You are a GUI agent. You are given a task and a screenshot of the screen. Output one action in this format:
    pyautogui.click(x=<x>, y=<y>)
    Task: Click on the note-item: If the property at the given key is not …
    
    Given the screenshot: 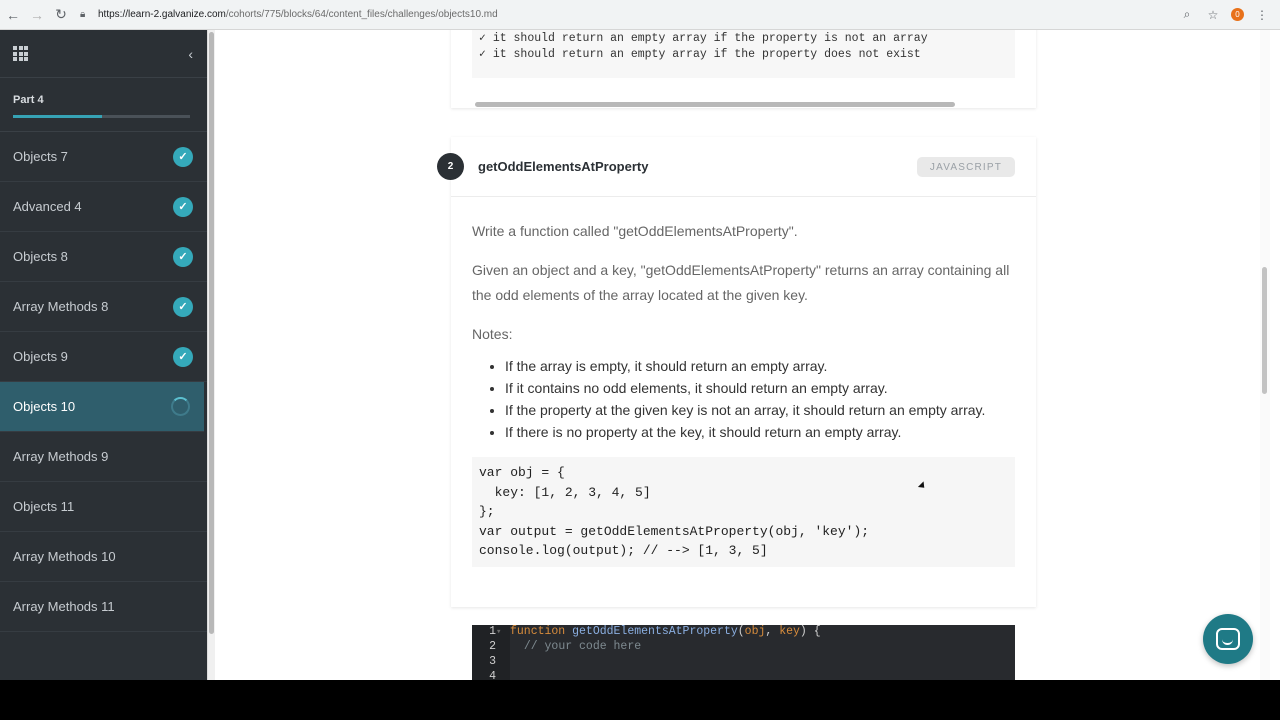 What is the action you would take?
    pyautogui.click(x=760, y=410)
    